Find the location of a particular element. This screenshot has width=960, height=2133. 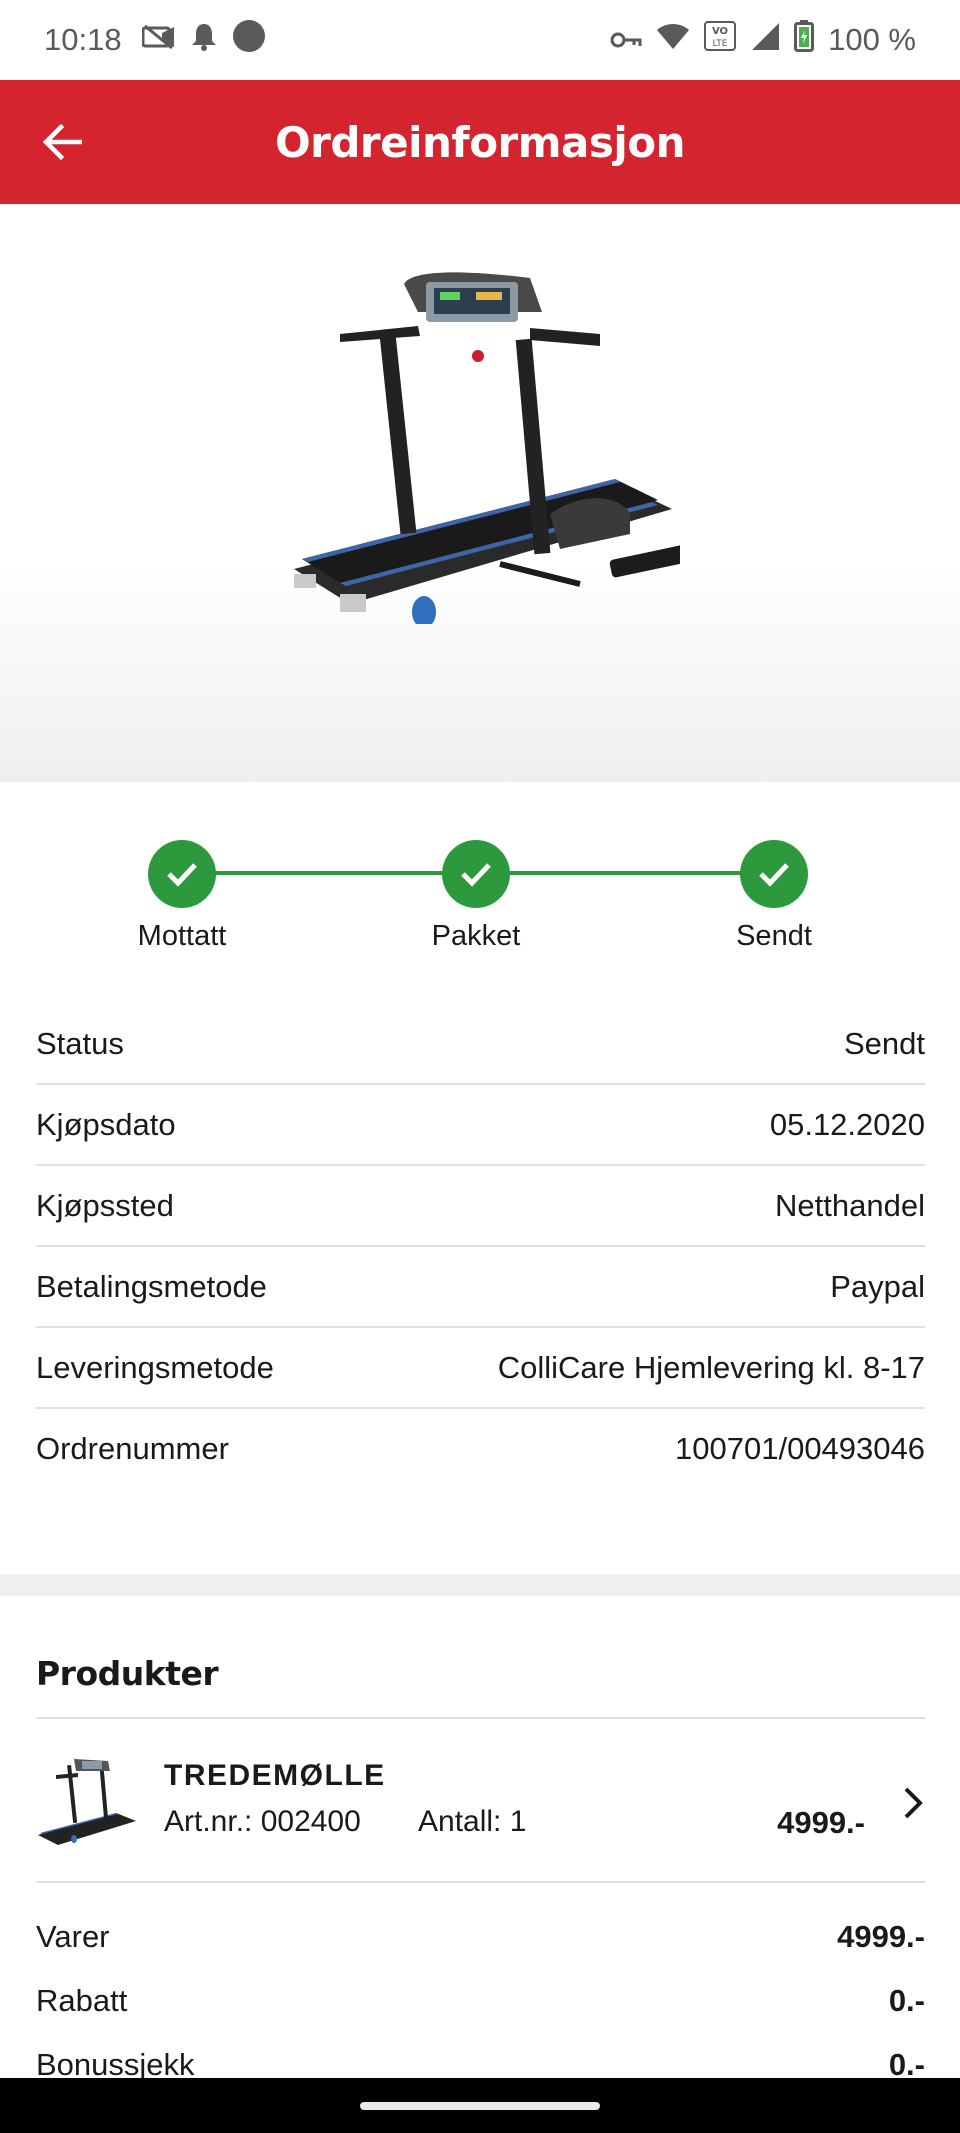

svg-text: LTE is located at coordinates (720, 44).